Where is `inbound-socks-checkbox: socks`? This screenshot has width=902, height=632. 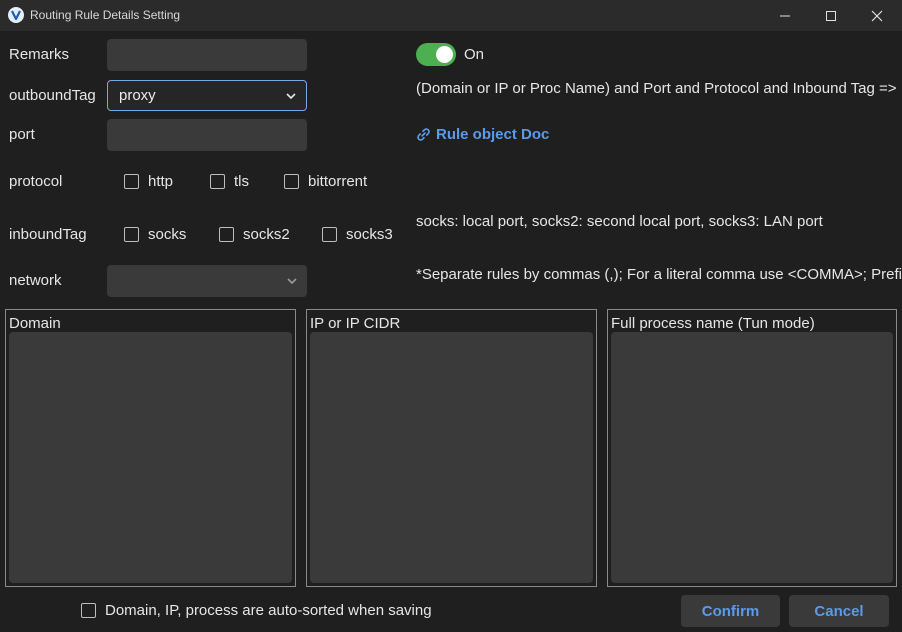
inbound-socks-checkbox: socks is located at coordinates (155, 234).